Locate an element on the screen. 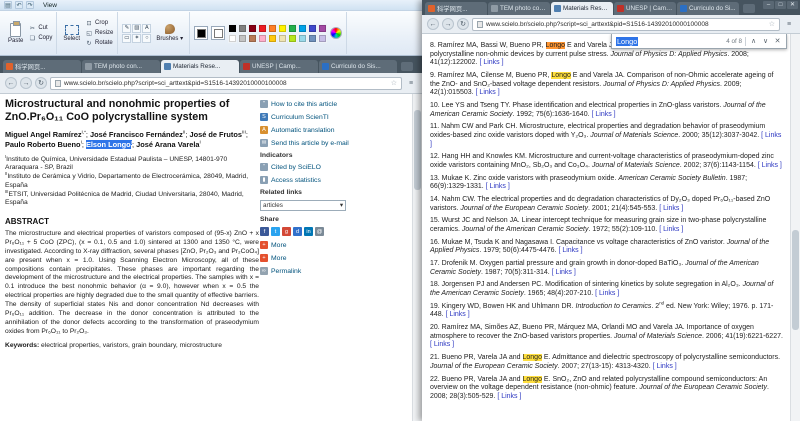 This screenshot has width=800, height=421. left-scrollbar is located at coordinates (417, 257).